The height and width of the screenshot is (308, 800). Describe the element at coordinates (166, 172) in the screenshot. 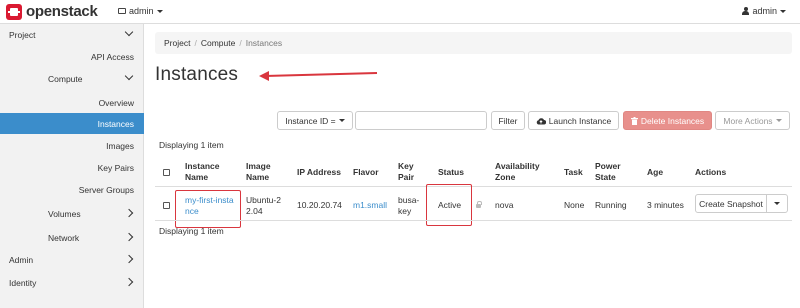

I see `select-all-checkbox` at that location.